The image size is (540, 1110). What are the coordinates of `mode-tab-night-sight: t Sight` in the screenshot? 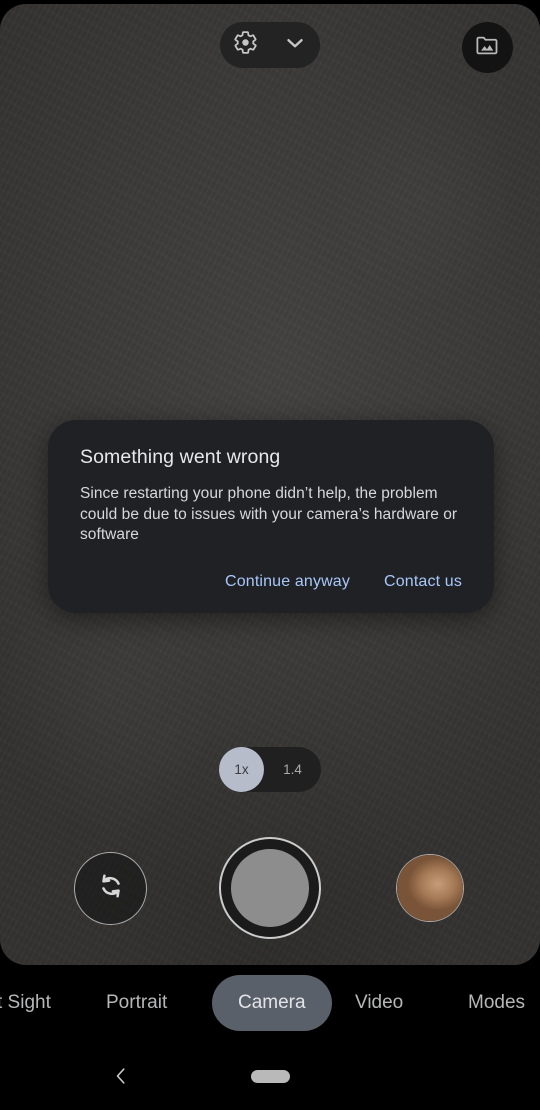 It's located at (25, 1003).